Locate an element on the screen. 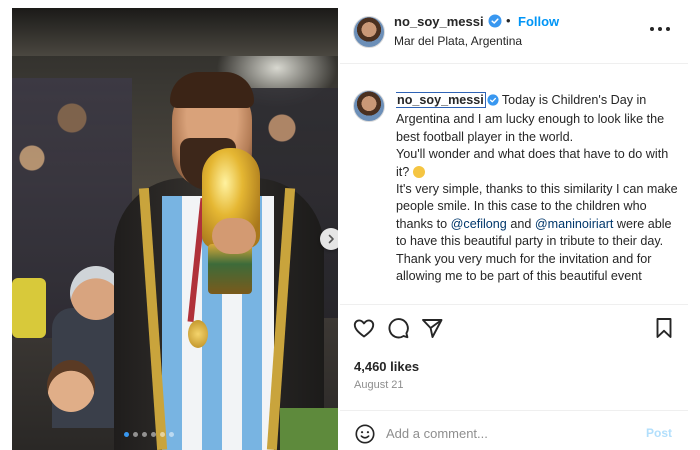  photo-floor is located at coordinates (309, 429).